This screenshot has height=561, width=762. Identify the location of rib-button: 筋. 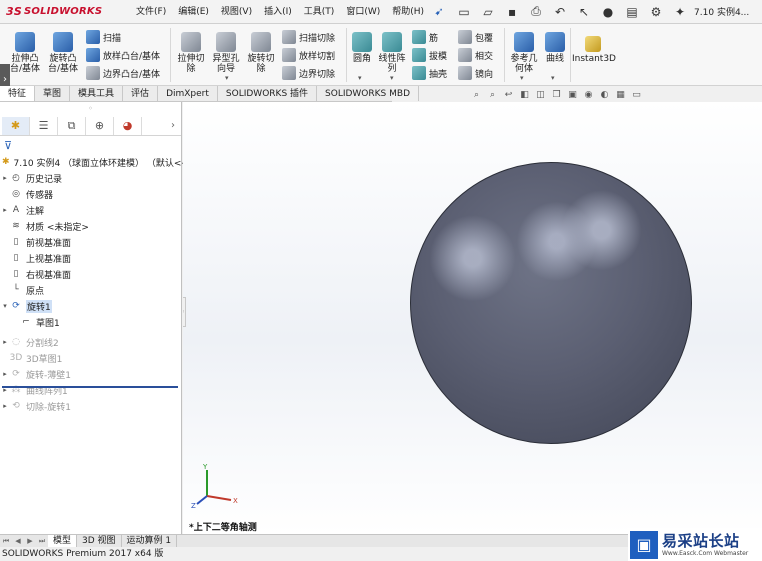
(425, 37).